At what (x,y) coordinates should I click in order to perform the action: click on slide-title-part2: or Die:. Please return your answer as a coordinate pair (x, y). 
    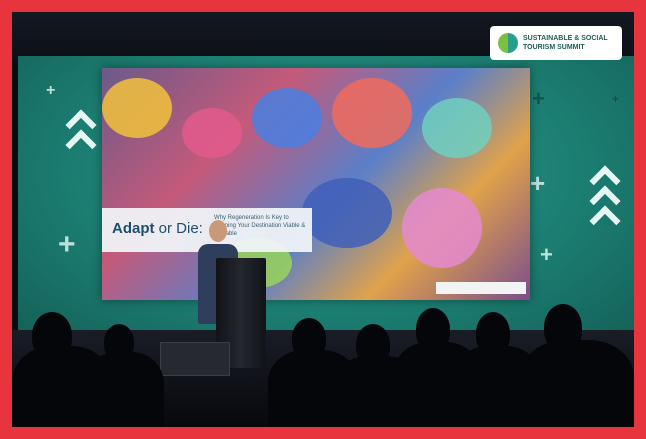
    Looking at the image, I should click on (178, 228).